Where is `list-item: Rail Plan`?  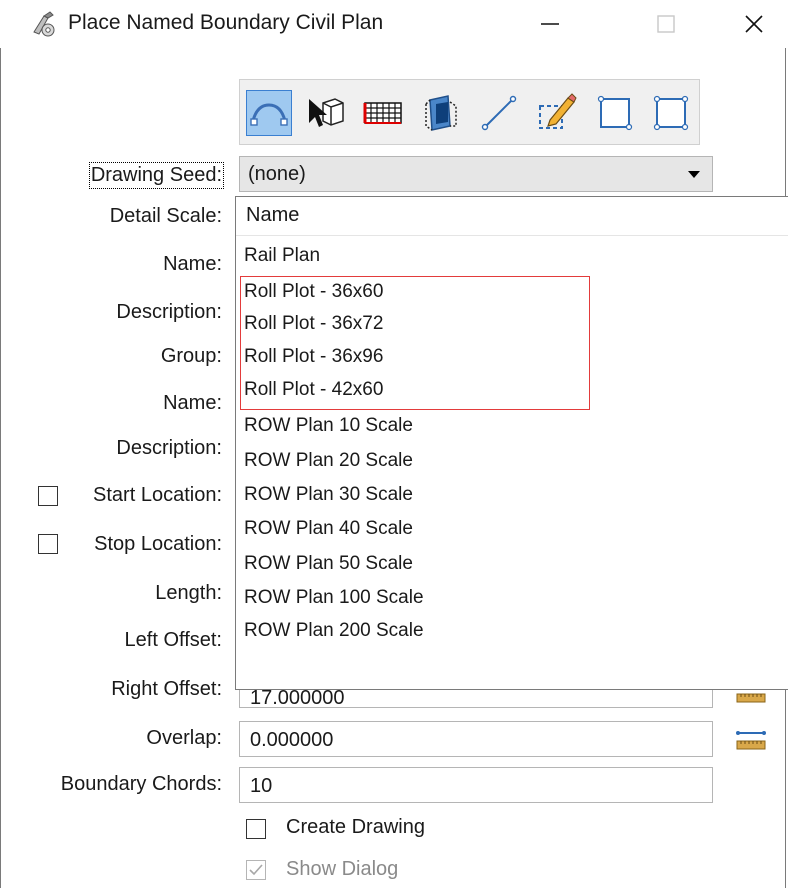 list-item: Rail Plan is located at coordinates (282, 256).